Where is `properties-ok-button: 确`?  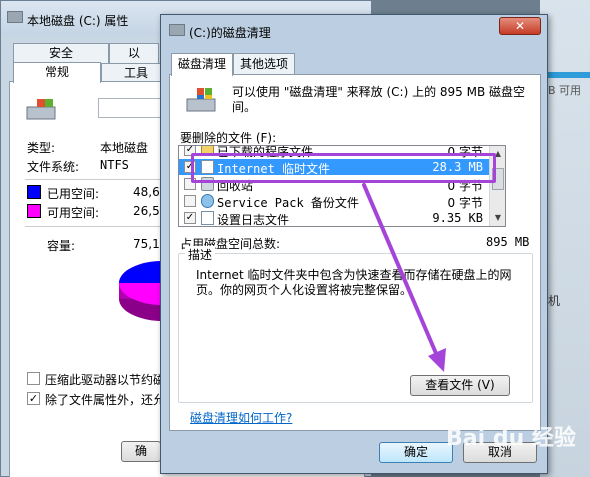
properties-ok-button: 确 is located at coordinates (141, 451).